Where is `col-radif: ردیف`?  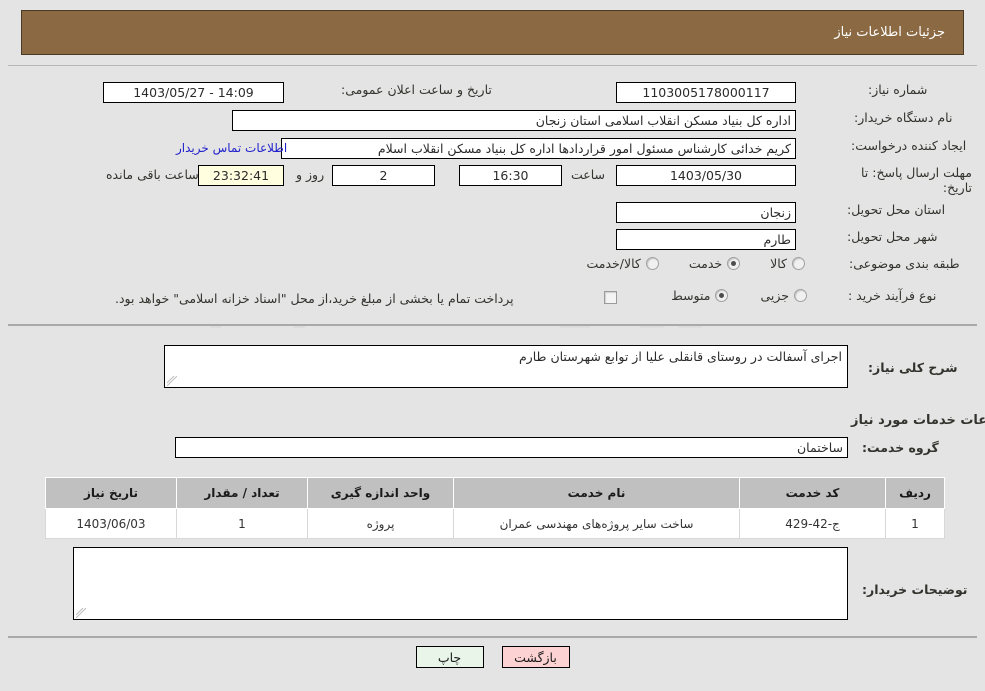 col-radif: ردیف is located at coordinates (915, 493).